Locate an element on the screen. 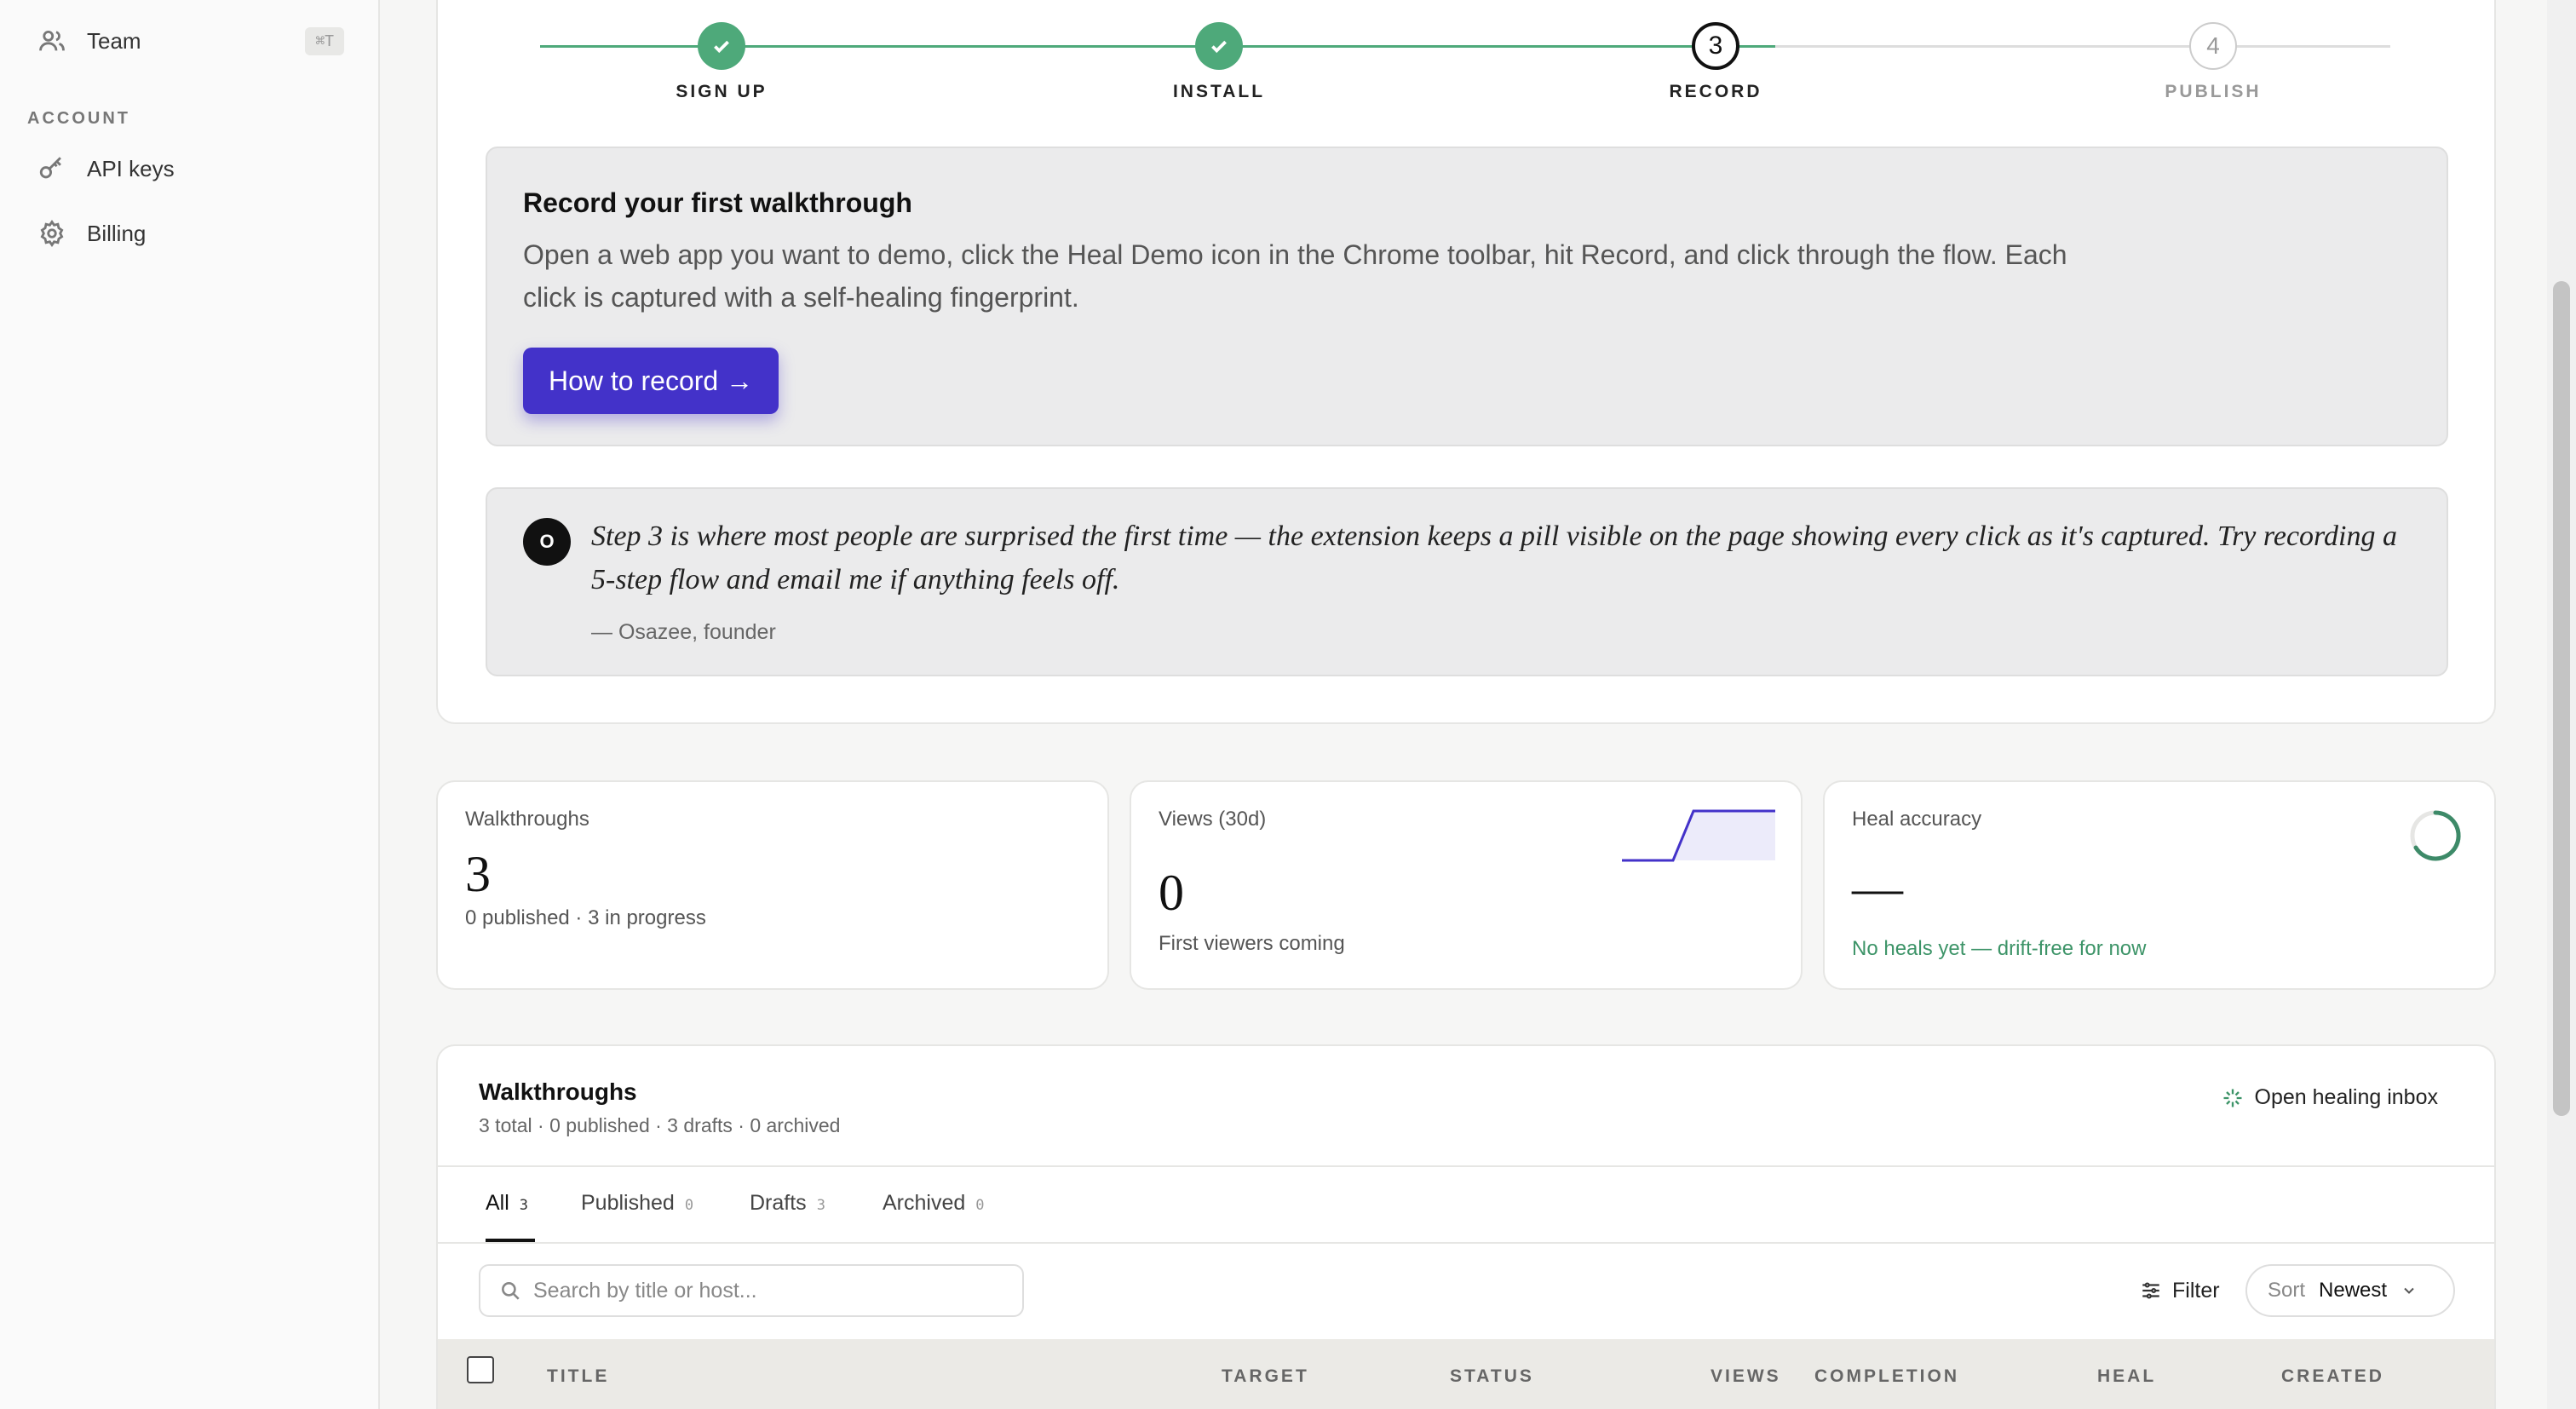 This screenshot has height=1409, width=2576. sort-label: Sort is located at coordinates (2287, 1290).